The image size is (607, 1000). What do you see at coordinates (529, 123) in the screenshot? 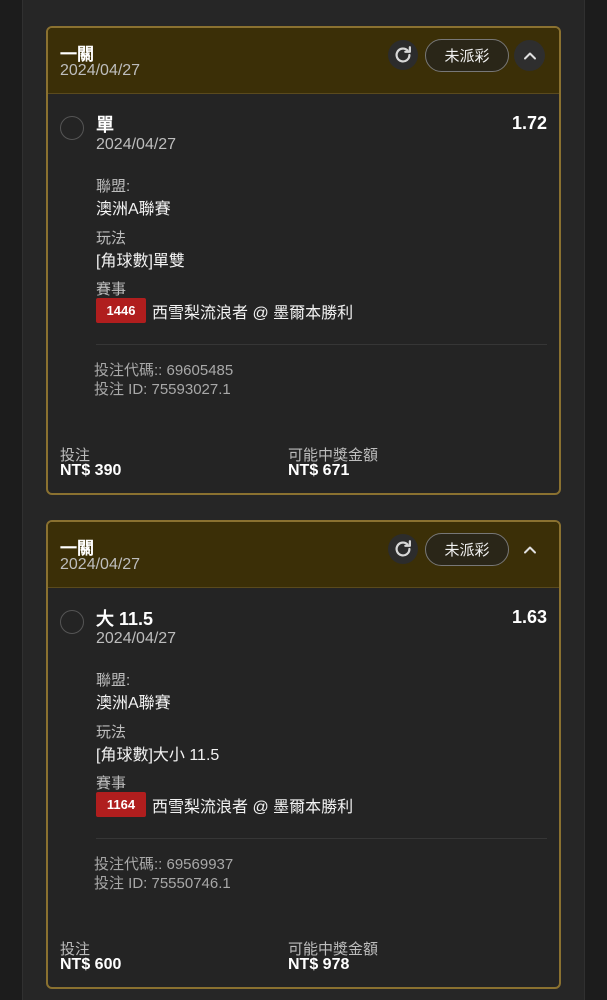
I see `bet-odds: 1.72` at bounding box center [529, 123].